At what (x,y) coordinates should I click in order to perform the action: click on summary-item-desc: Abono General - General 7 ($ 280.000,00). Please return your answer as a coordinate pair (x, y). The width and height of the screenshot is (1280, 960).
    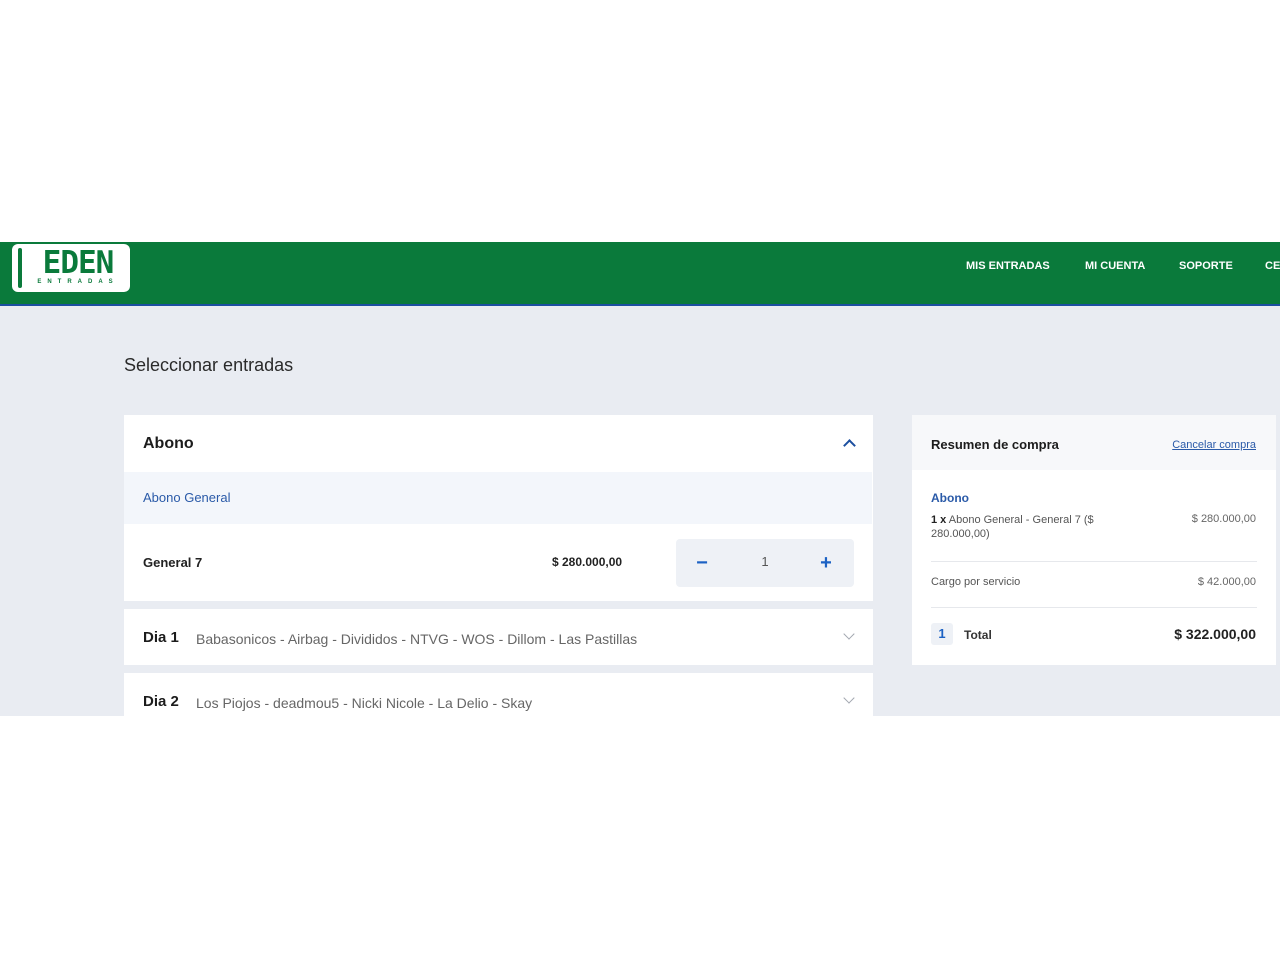
    Looking at the image, I should click on (1012, 527).